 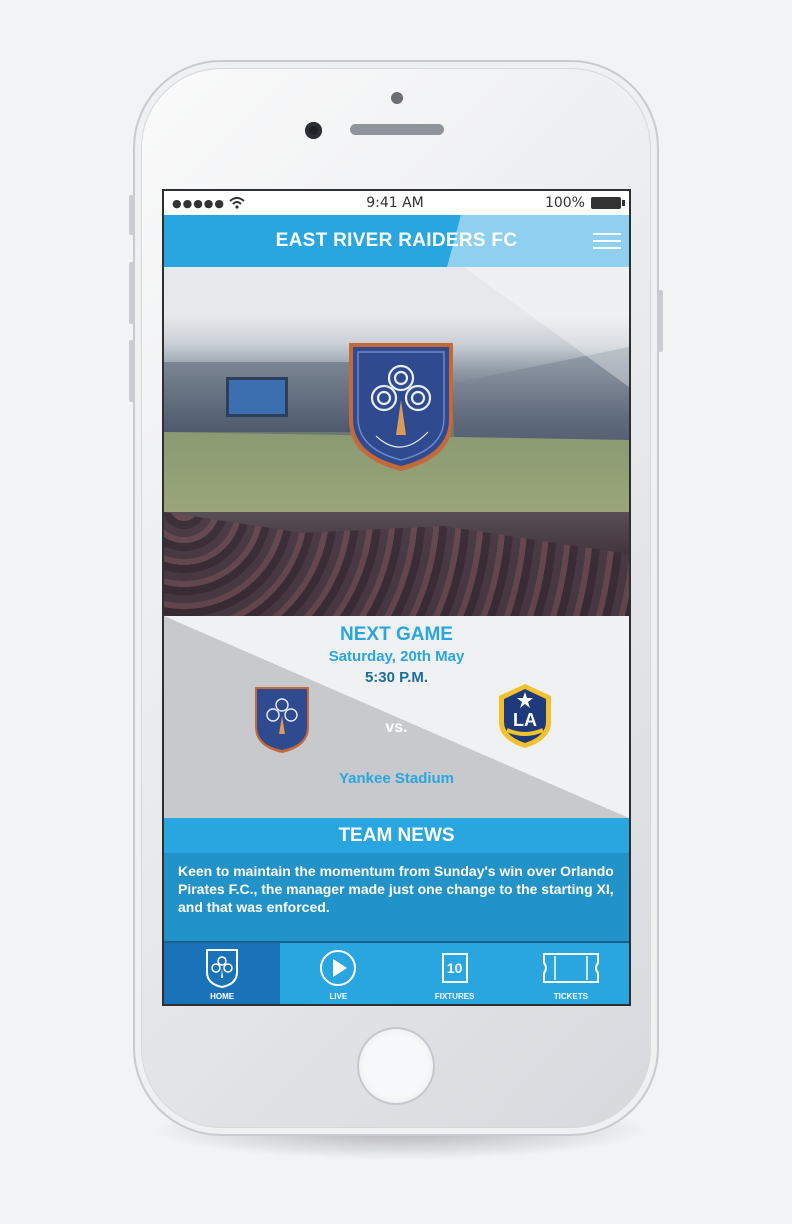 What do you see at coordinates (570, 996) in the screenshot?
I see `tab-tickets-label: TICKETS` at bounding box center [570, 996].